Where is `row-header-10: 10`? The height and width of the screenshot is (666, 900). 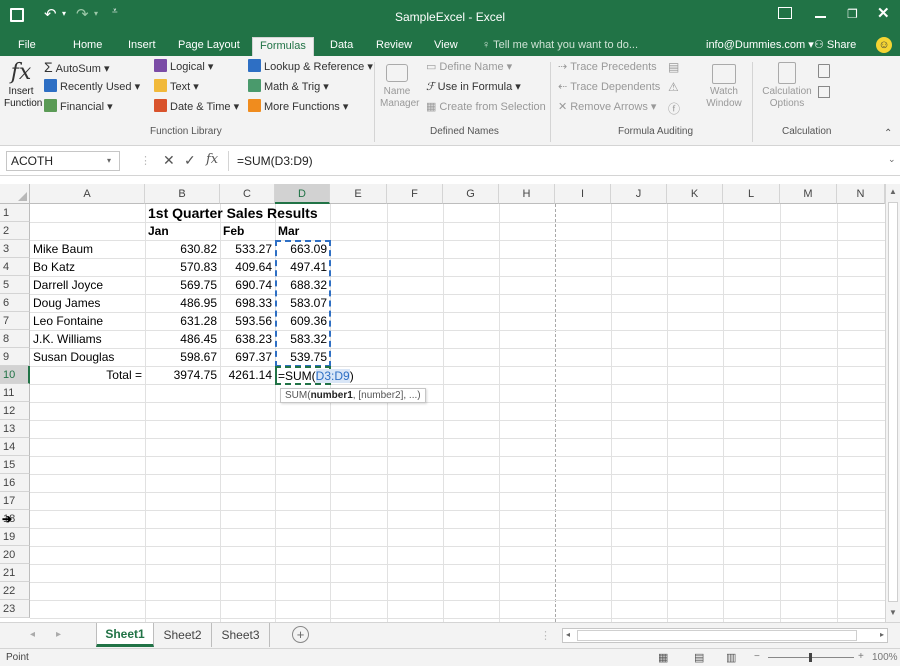
row-header-10: 10 is located at coordinates (15, 375).